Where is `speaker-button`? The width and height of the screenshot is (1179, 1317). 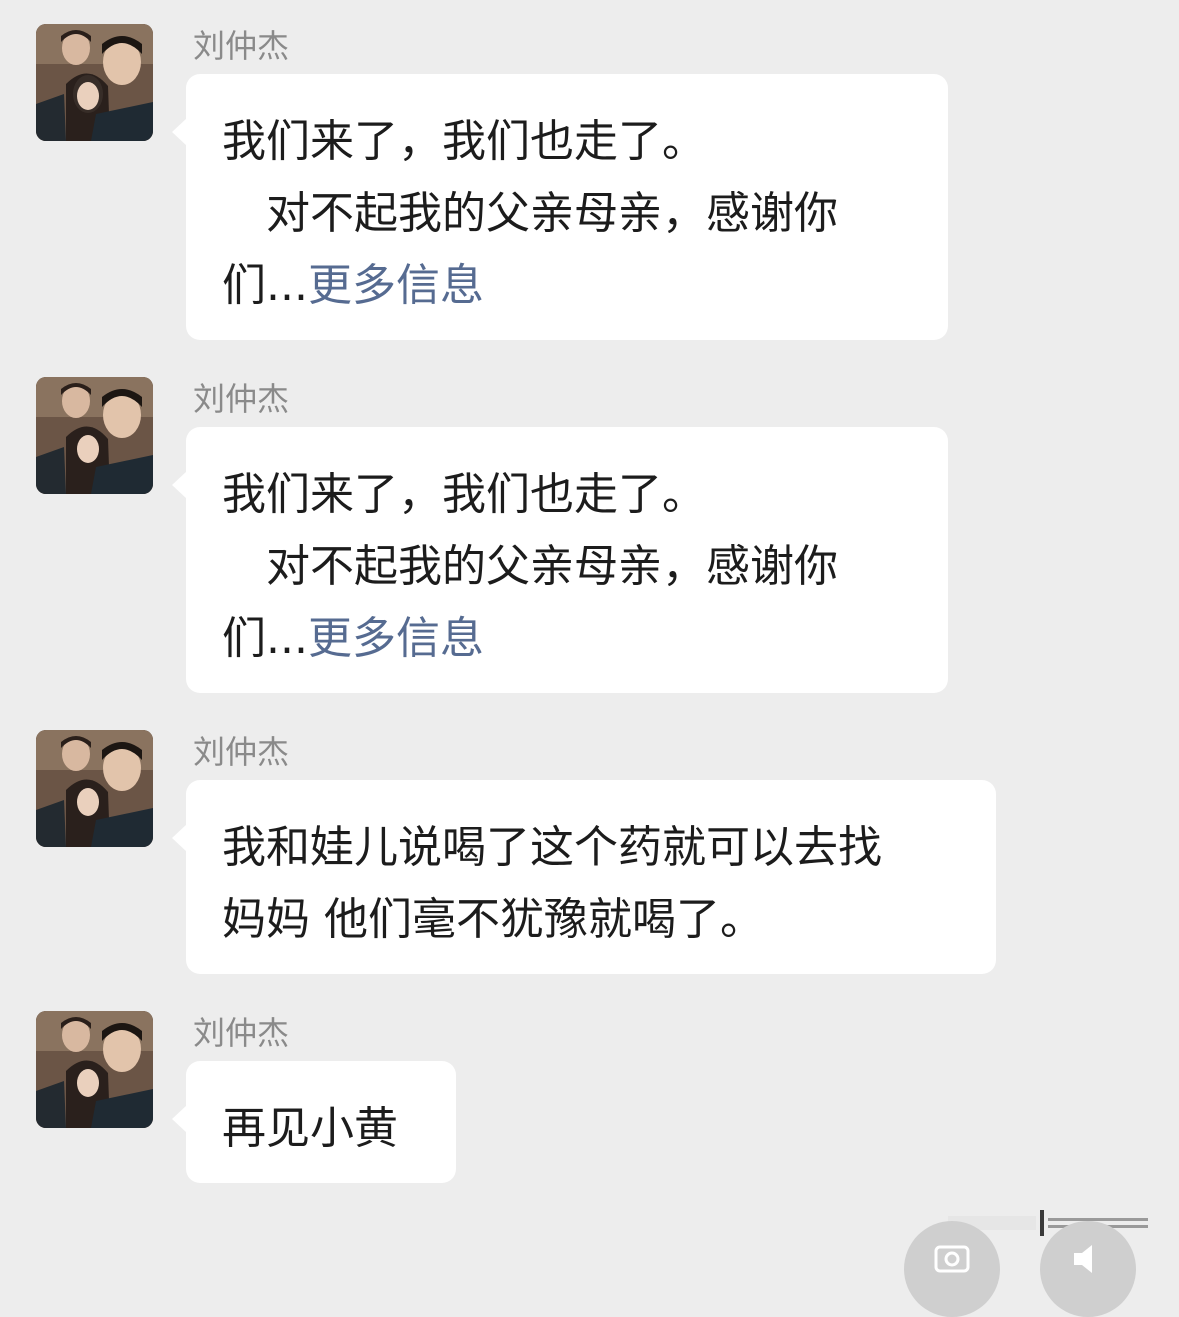
speaker-button is located at coordinates (1088, 1269).